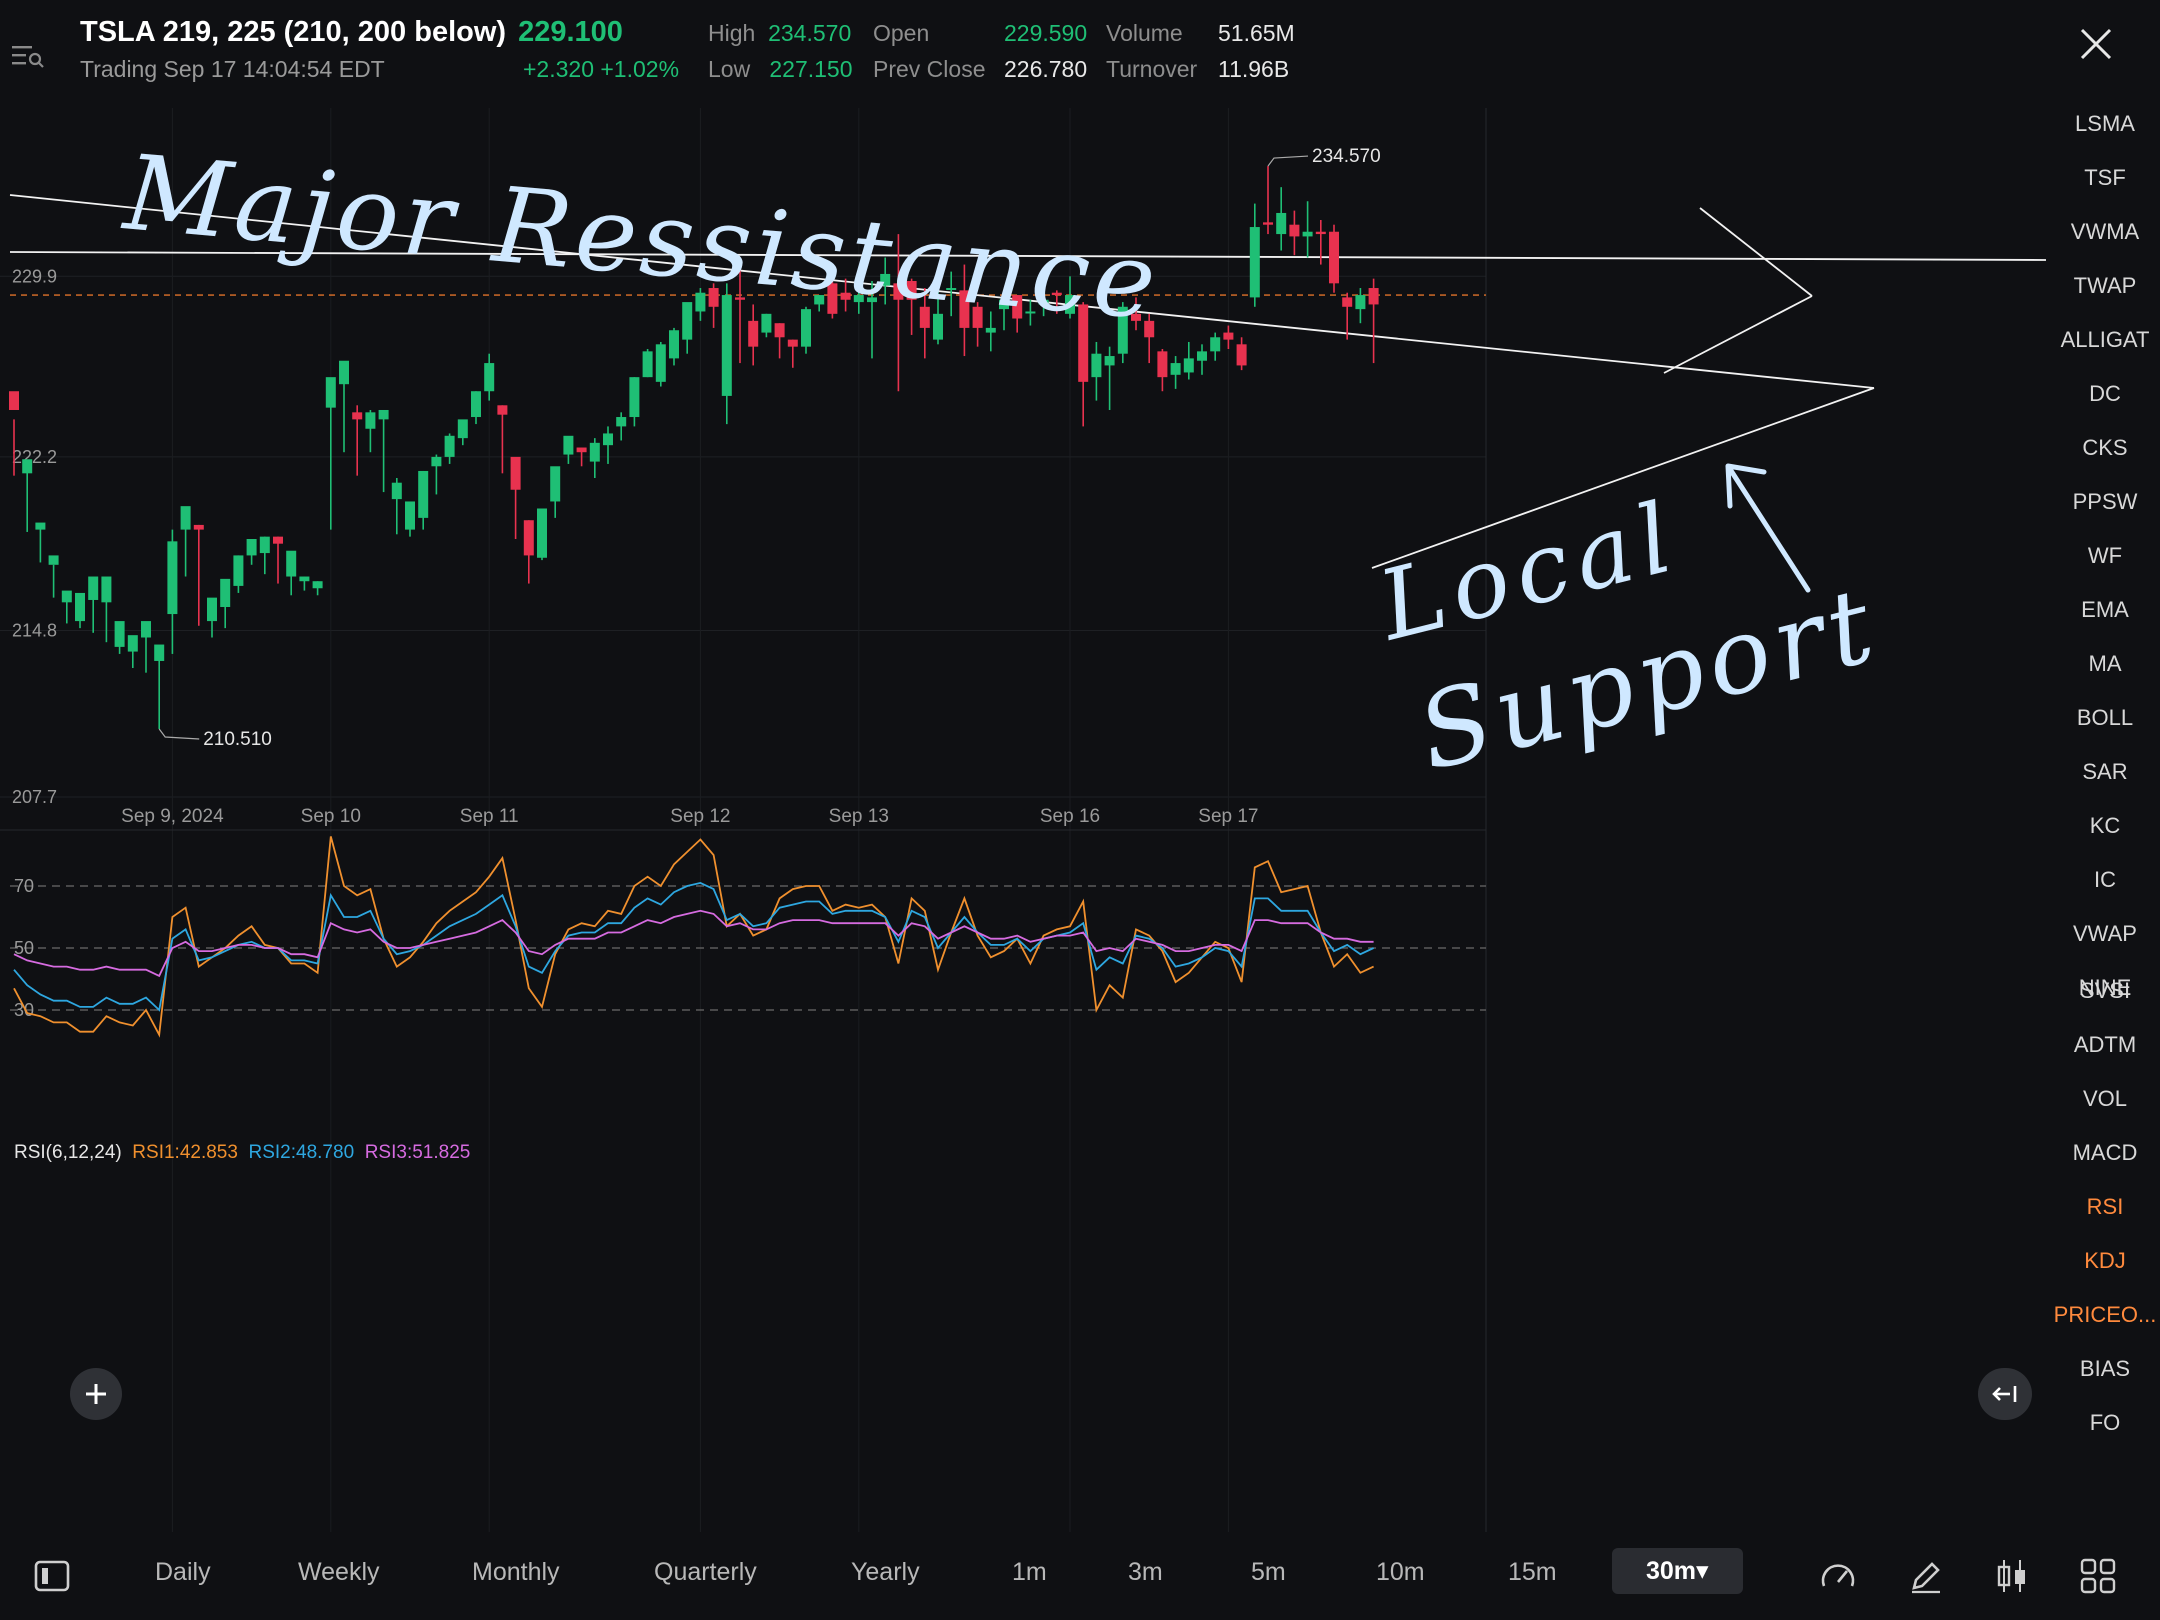 The height and width of the screenshot is (1620, 2160). What do you see at coordinates (1532, 1572) in the screenshot?
I see `timeframe-15m: 15m` at bounding box center [1532, 1572].